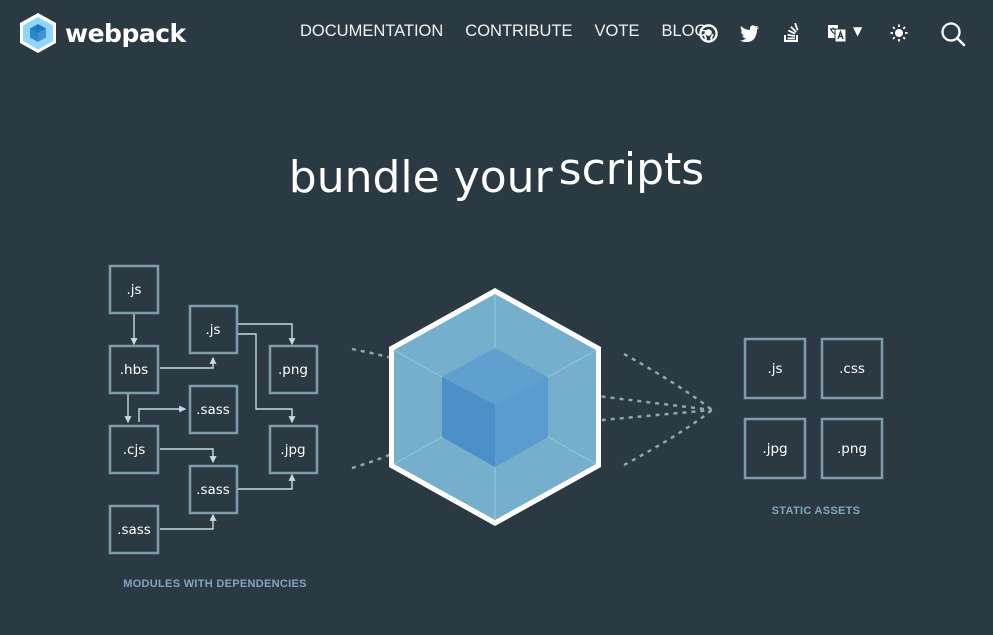  I want to click on asset-box: .js, so click(775, 368).